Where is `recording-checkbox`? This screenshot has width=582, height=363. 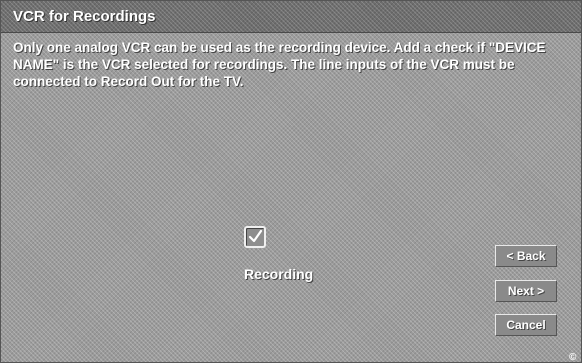
recording-checkbox is located at coordinates (255, 237).